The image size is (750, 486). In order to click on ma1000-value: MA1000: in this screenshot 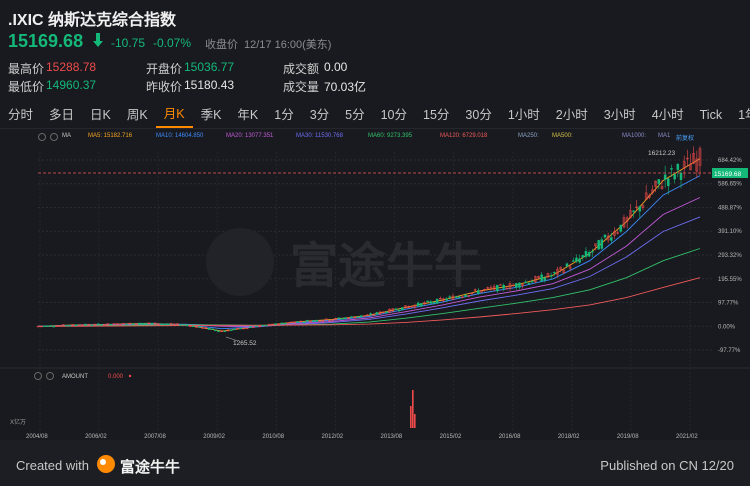, I will do `click(634, 136)`.